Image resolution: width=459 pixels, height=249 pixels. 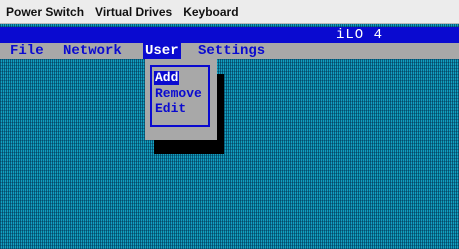 I want to click on console-title: iLO 4, so click(x=360, y=35).